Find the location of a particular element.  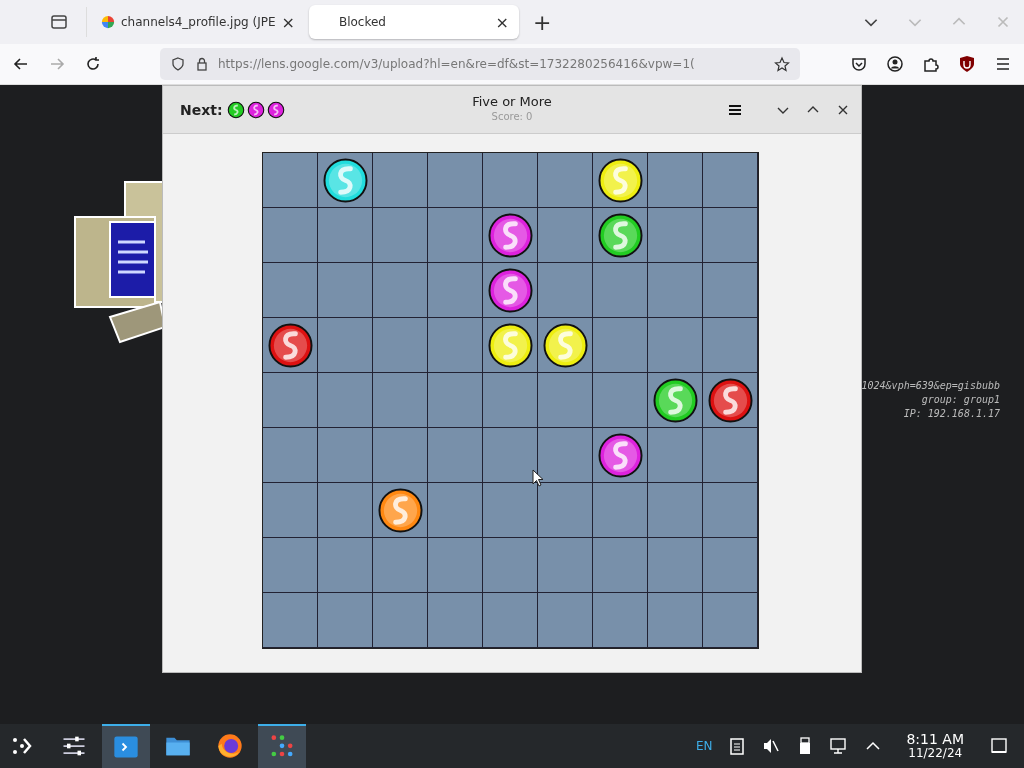

overlay-text: group: group1 is located at coordinates (960, 400).